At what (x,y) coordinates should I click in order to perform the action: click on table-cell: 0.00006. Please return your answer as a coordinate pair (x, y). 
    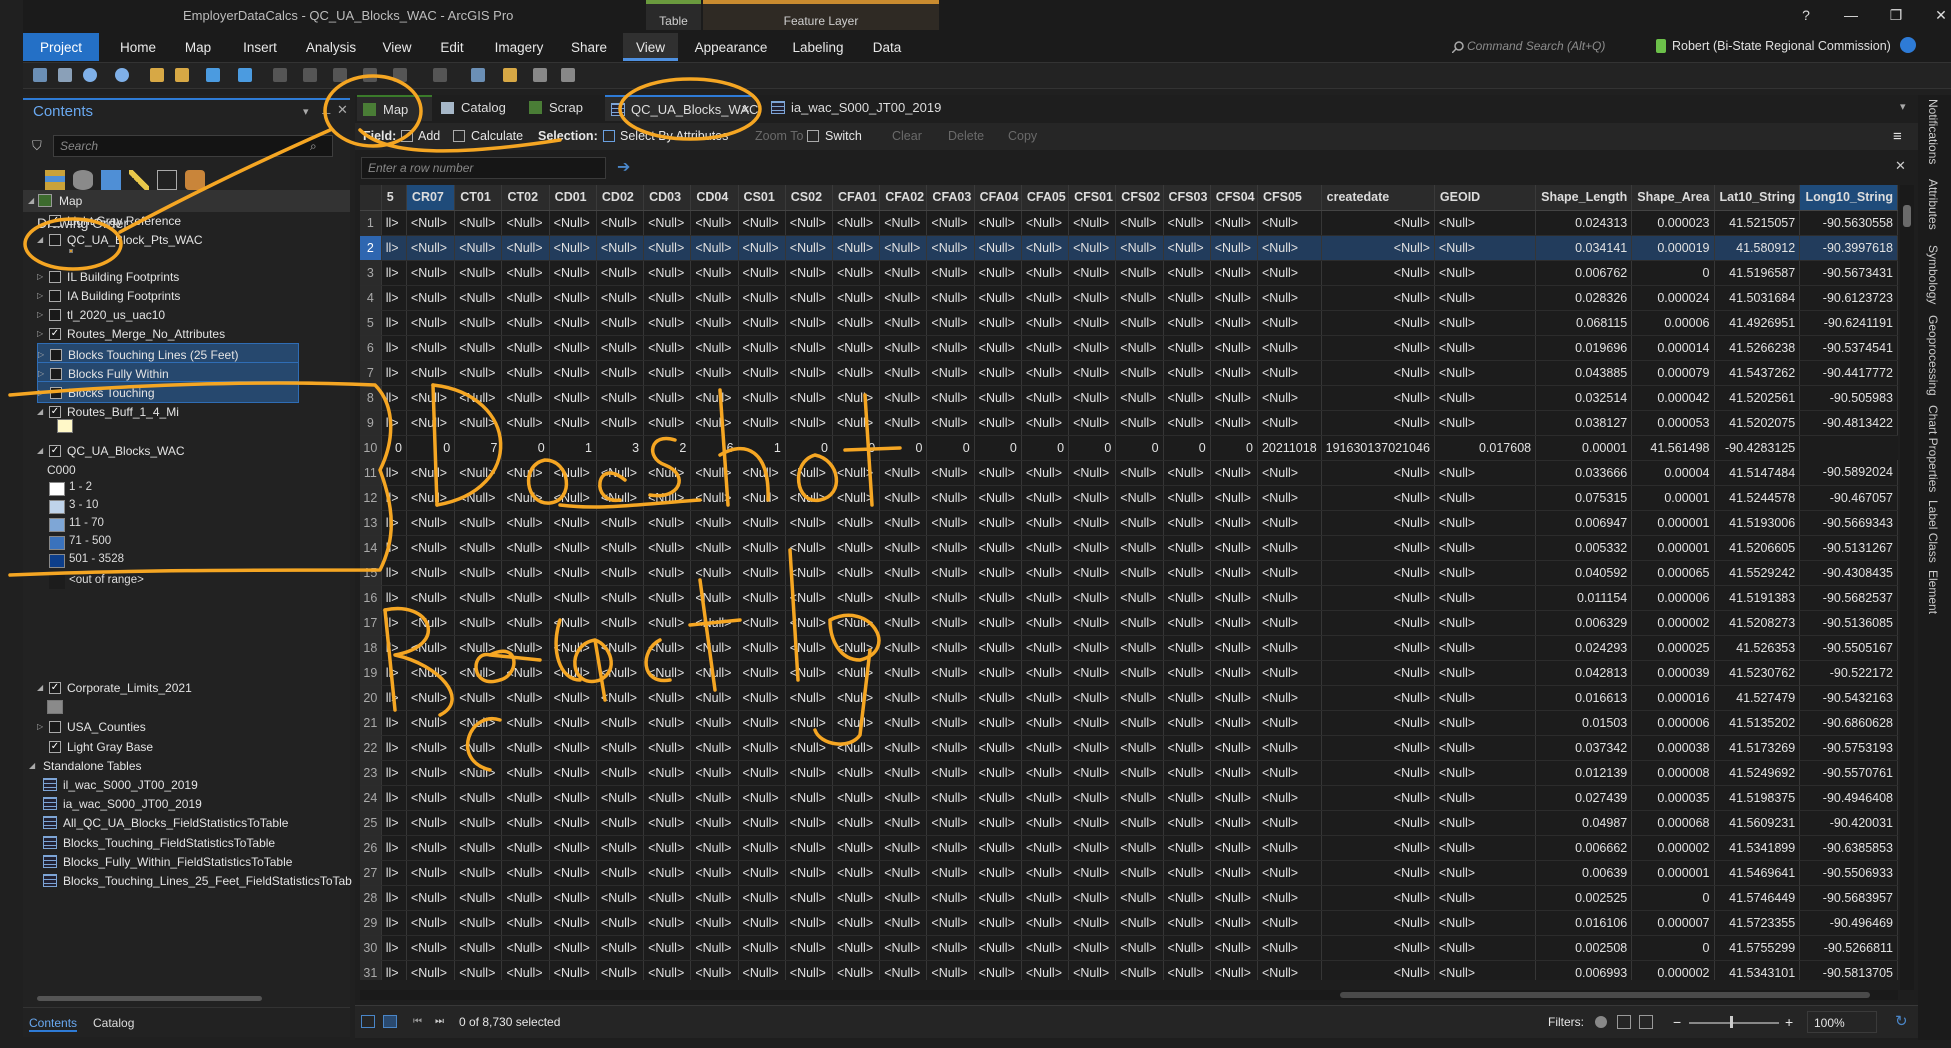
    Looking at the image, I should click on (1673, 323).